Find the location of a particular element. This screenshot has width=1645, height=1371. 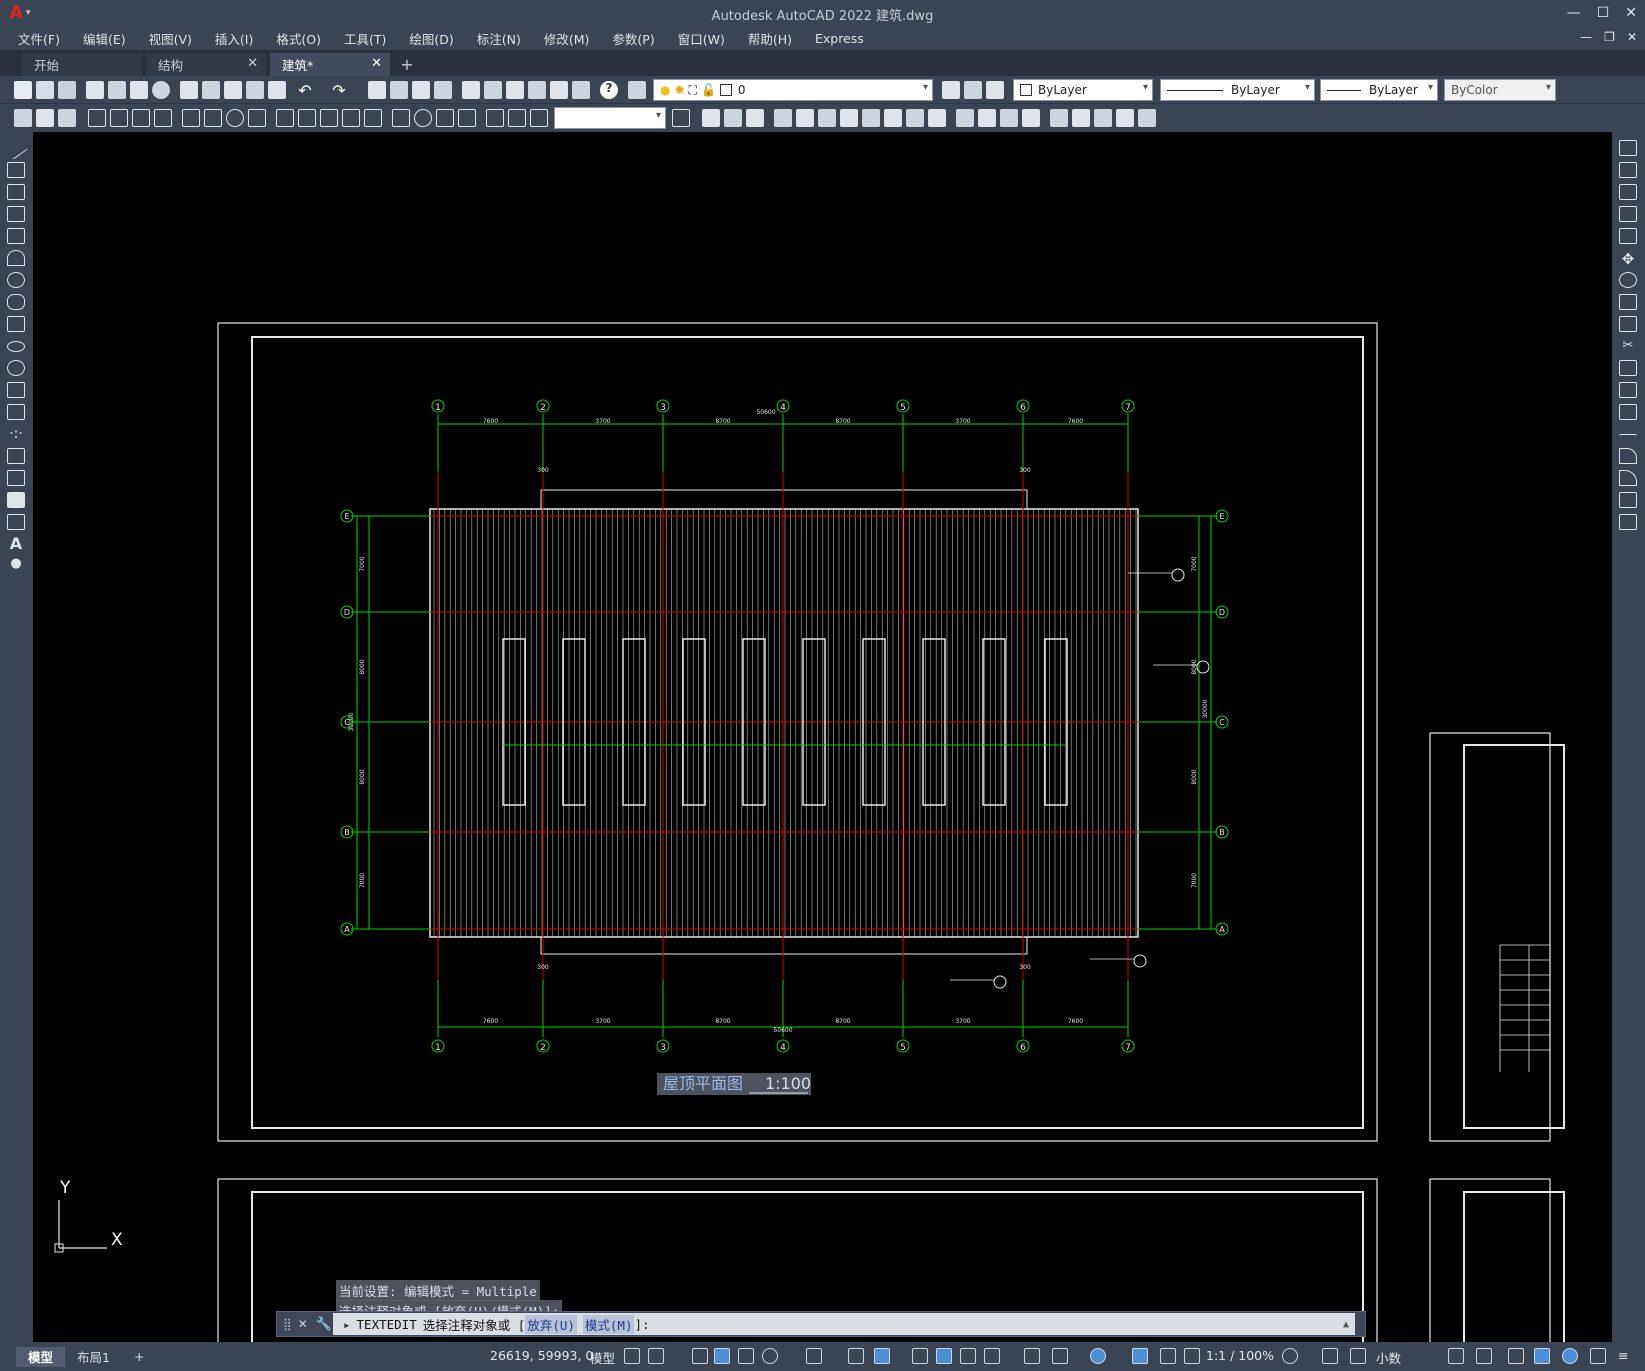

ortho-icon is located at coordinates (746, 1356).